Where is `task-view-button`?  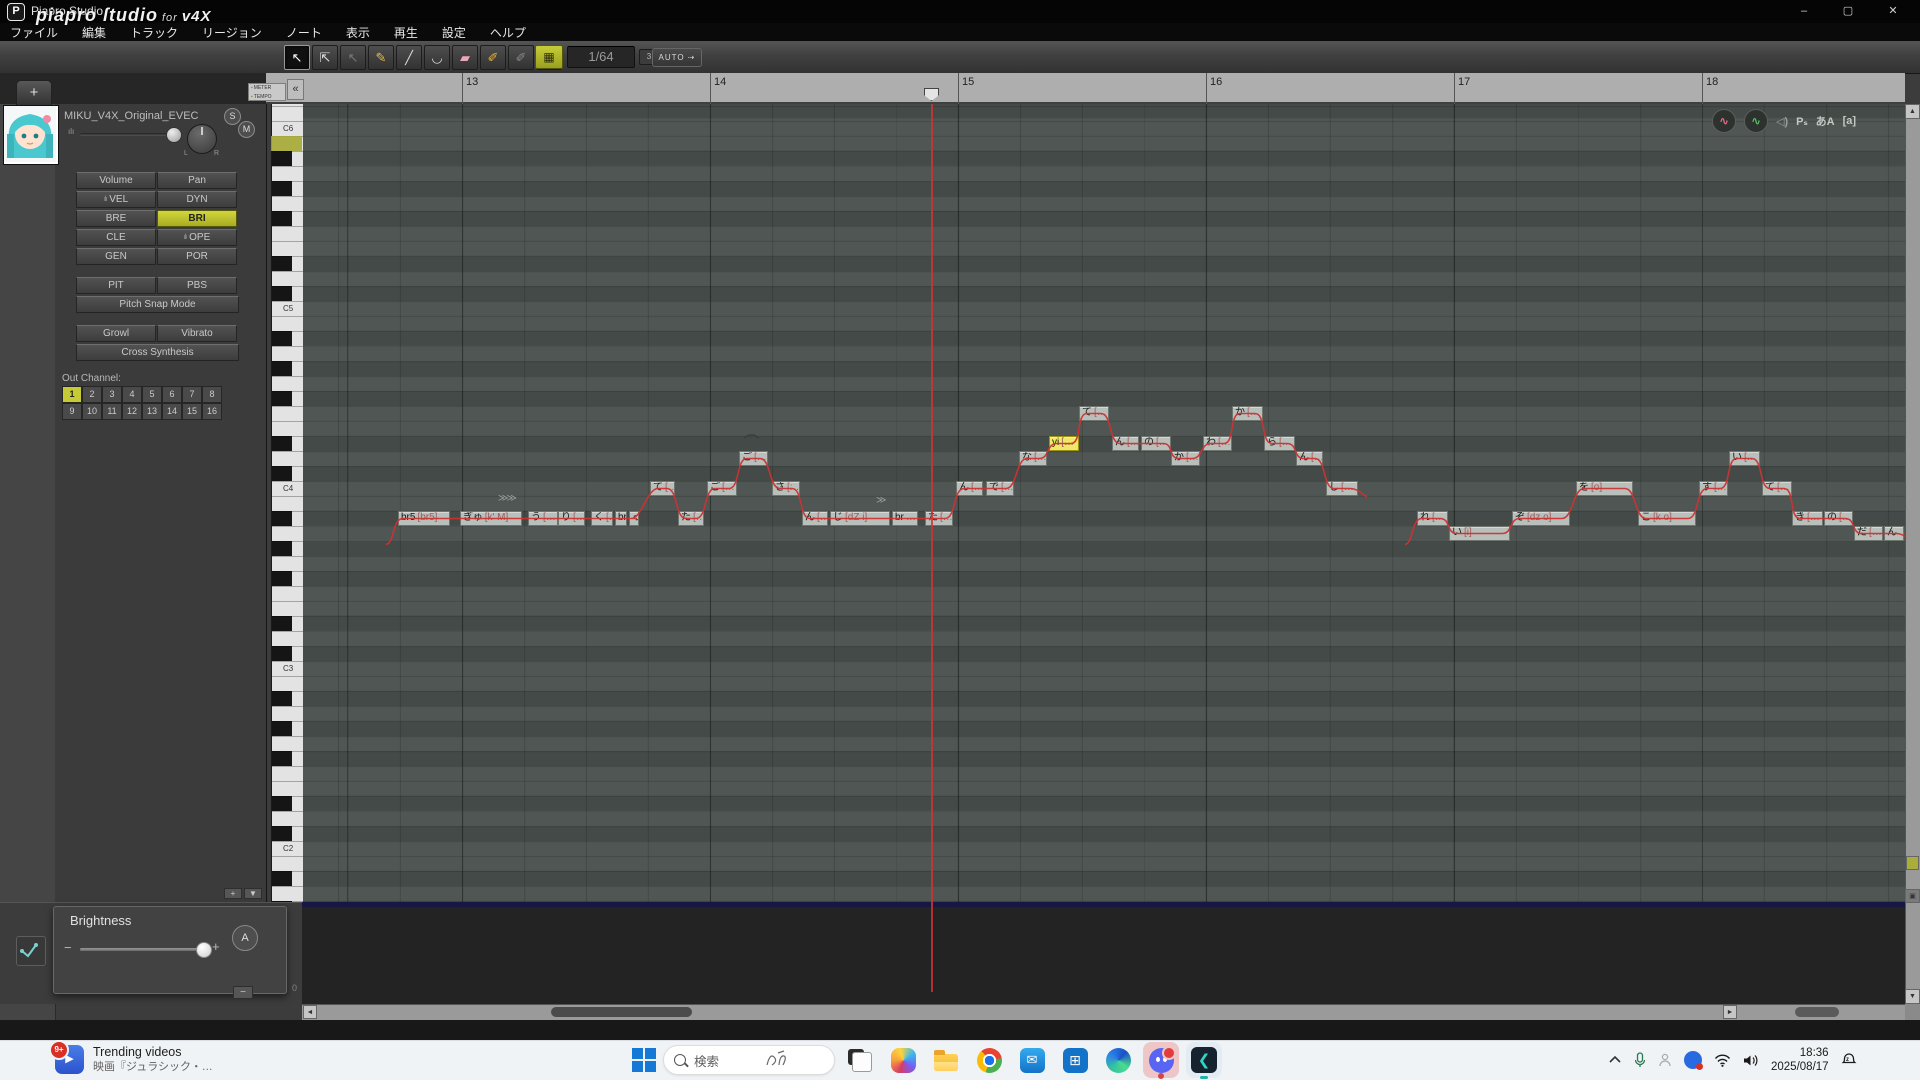 task-view-button is located at coordinates (860, 1060).